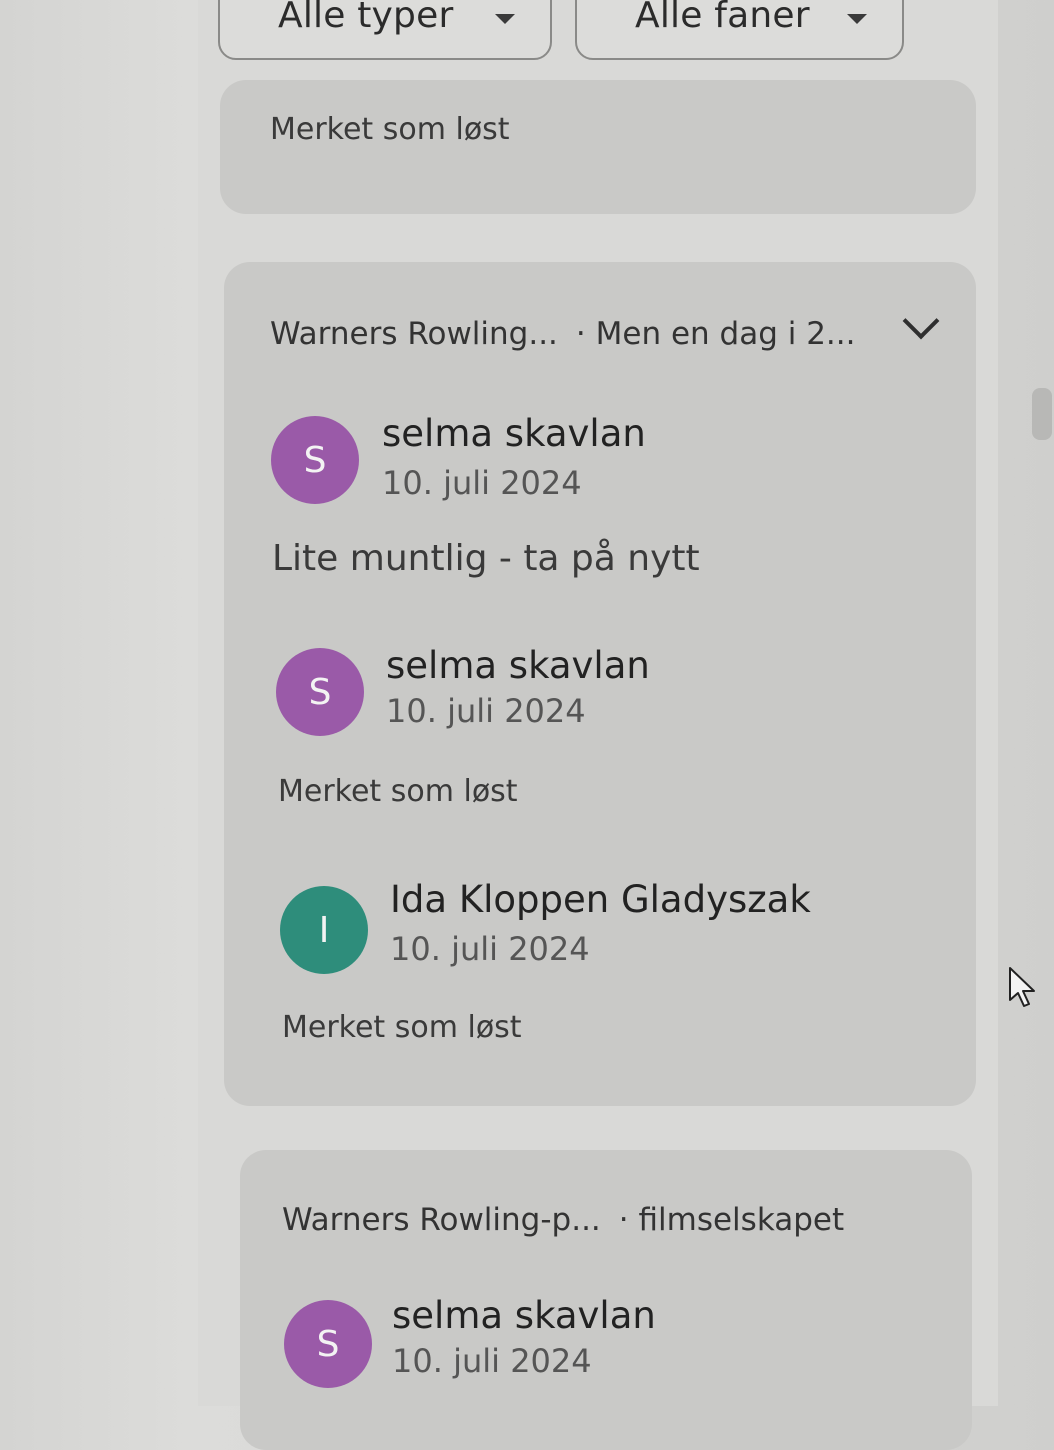  I want to click on comment-excerpt: · filmselskapet, so click(731, 1220).